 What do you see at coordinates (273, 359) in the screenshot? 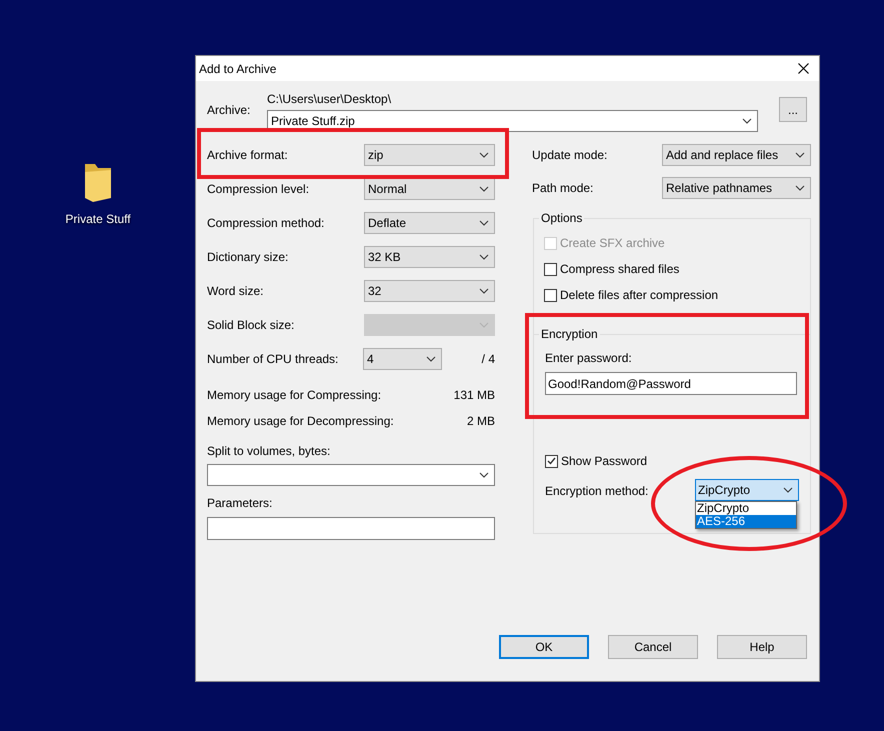
I see `setting-label: Number of CPU threads:` at bounding box center [273, 359].